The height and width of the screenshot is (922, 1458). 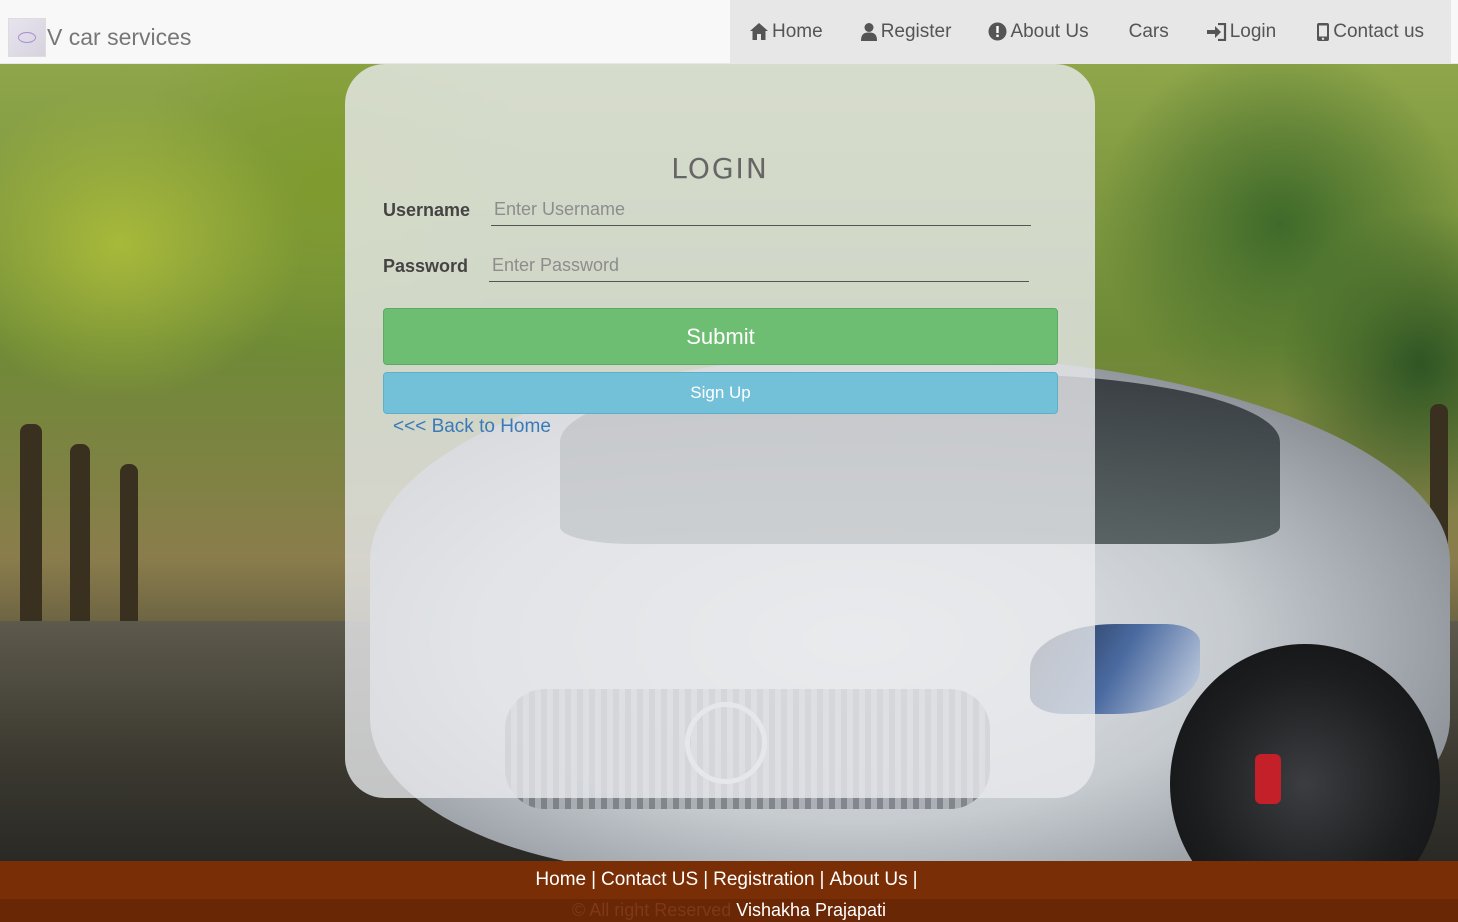 I want to click on back-to-home-link: <<< Back to Home, so click(x=472, y=427).